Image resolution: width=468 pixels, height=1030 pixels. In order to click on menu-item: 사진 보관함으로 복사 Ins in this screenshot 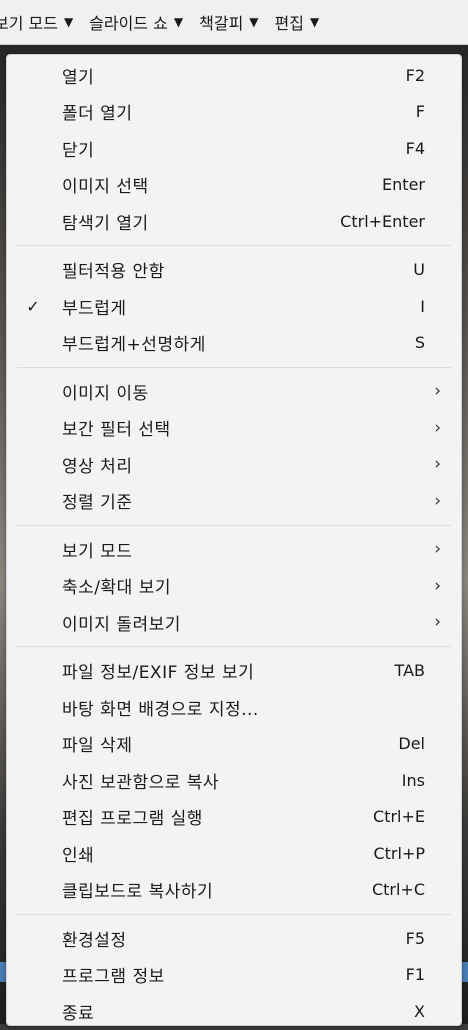, I will do `click(234, 780)`.